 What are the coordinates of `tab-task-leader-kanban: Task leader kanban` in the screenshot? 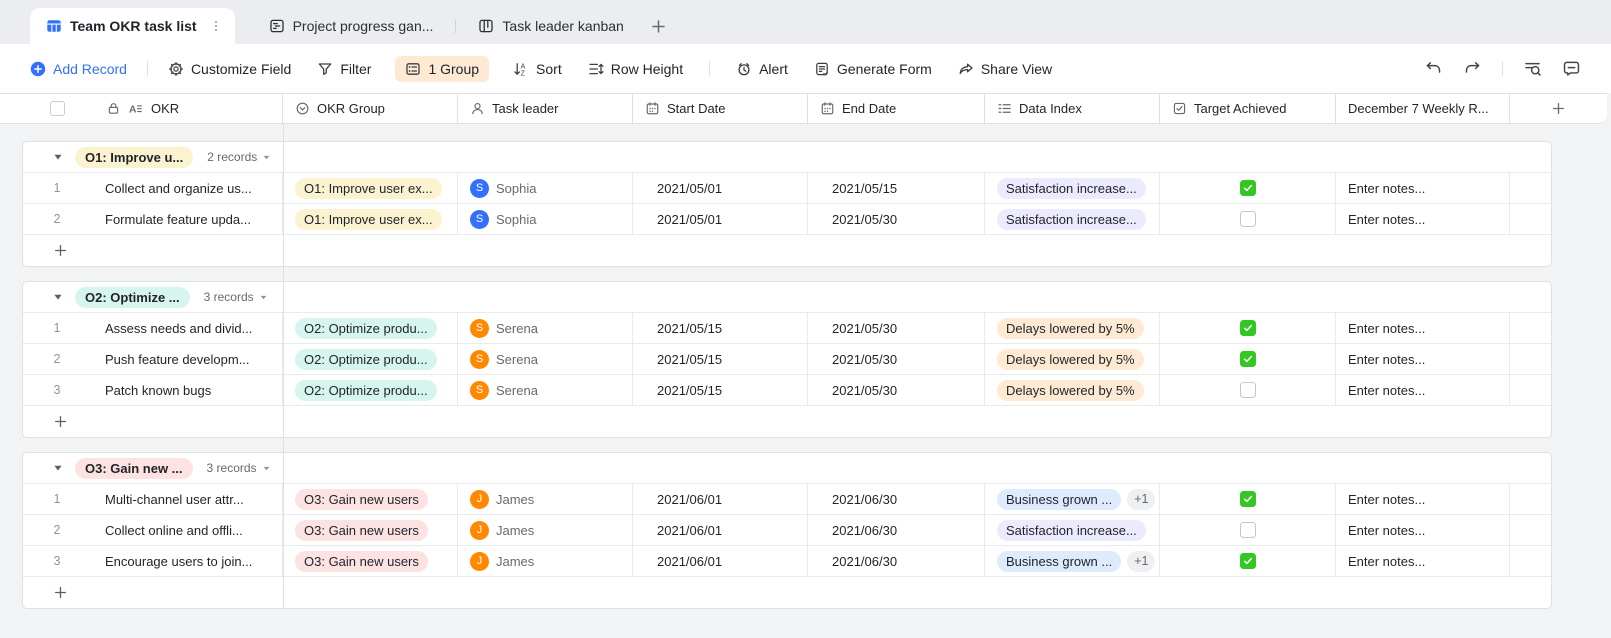 It's located at (550, 26).